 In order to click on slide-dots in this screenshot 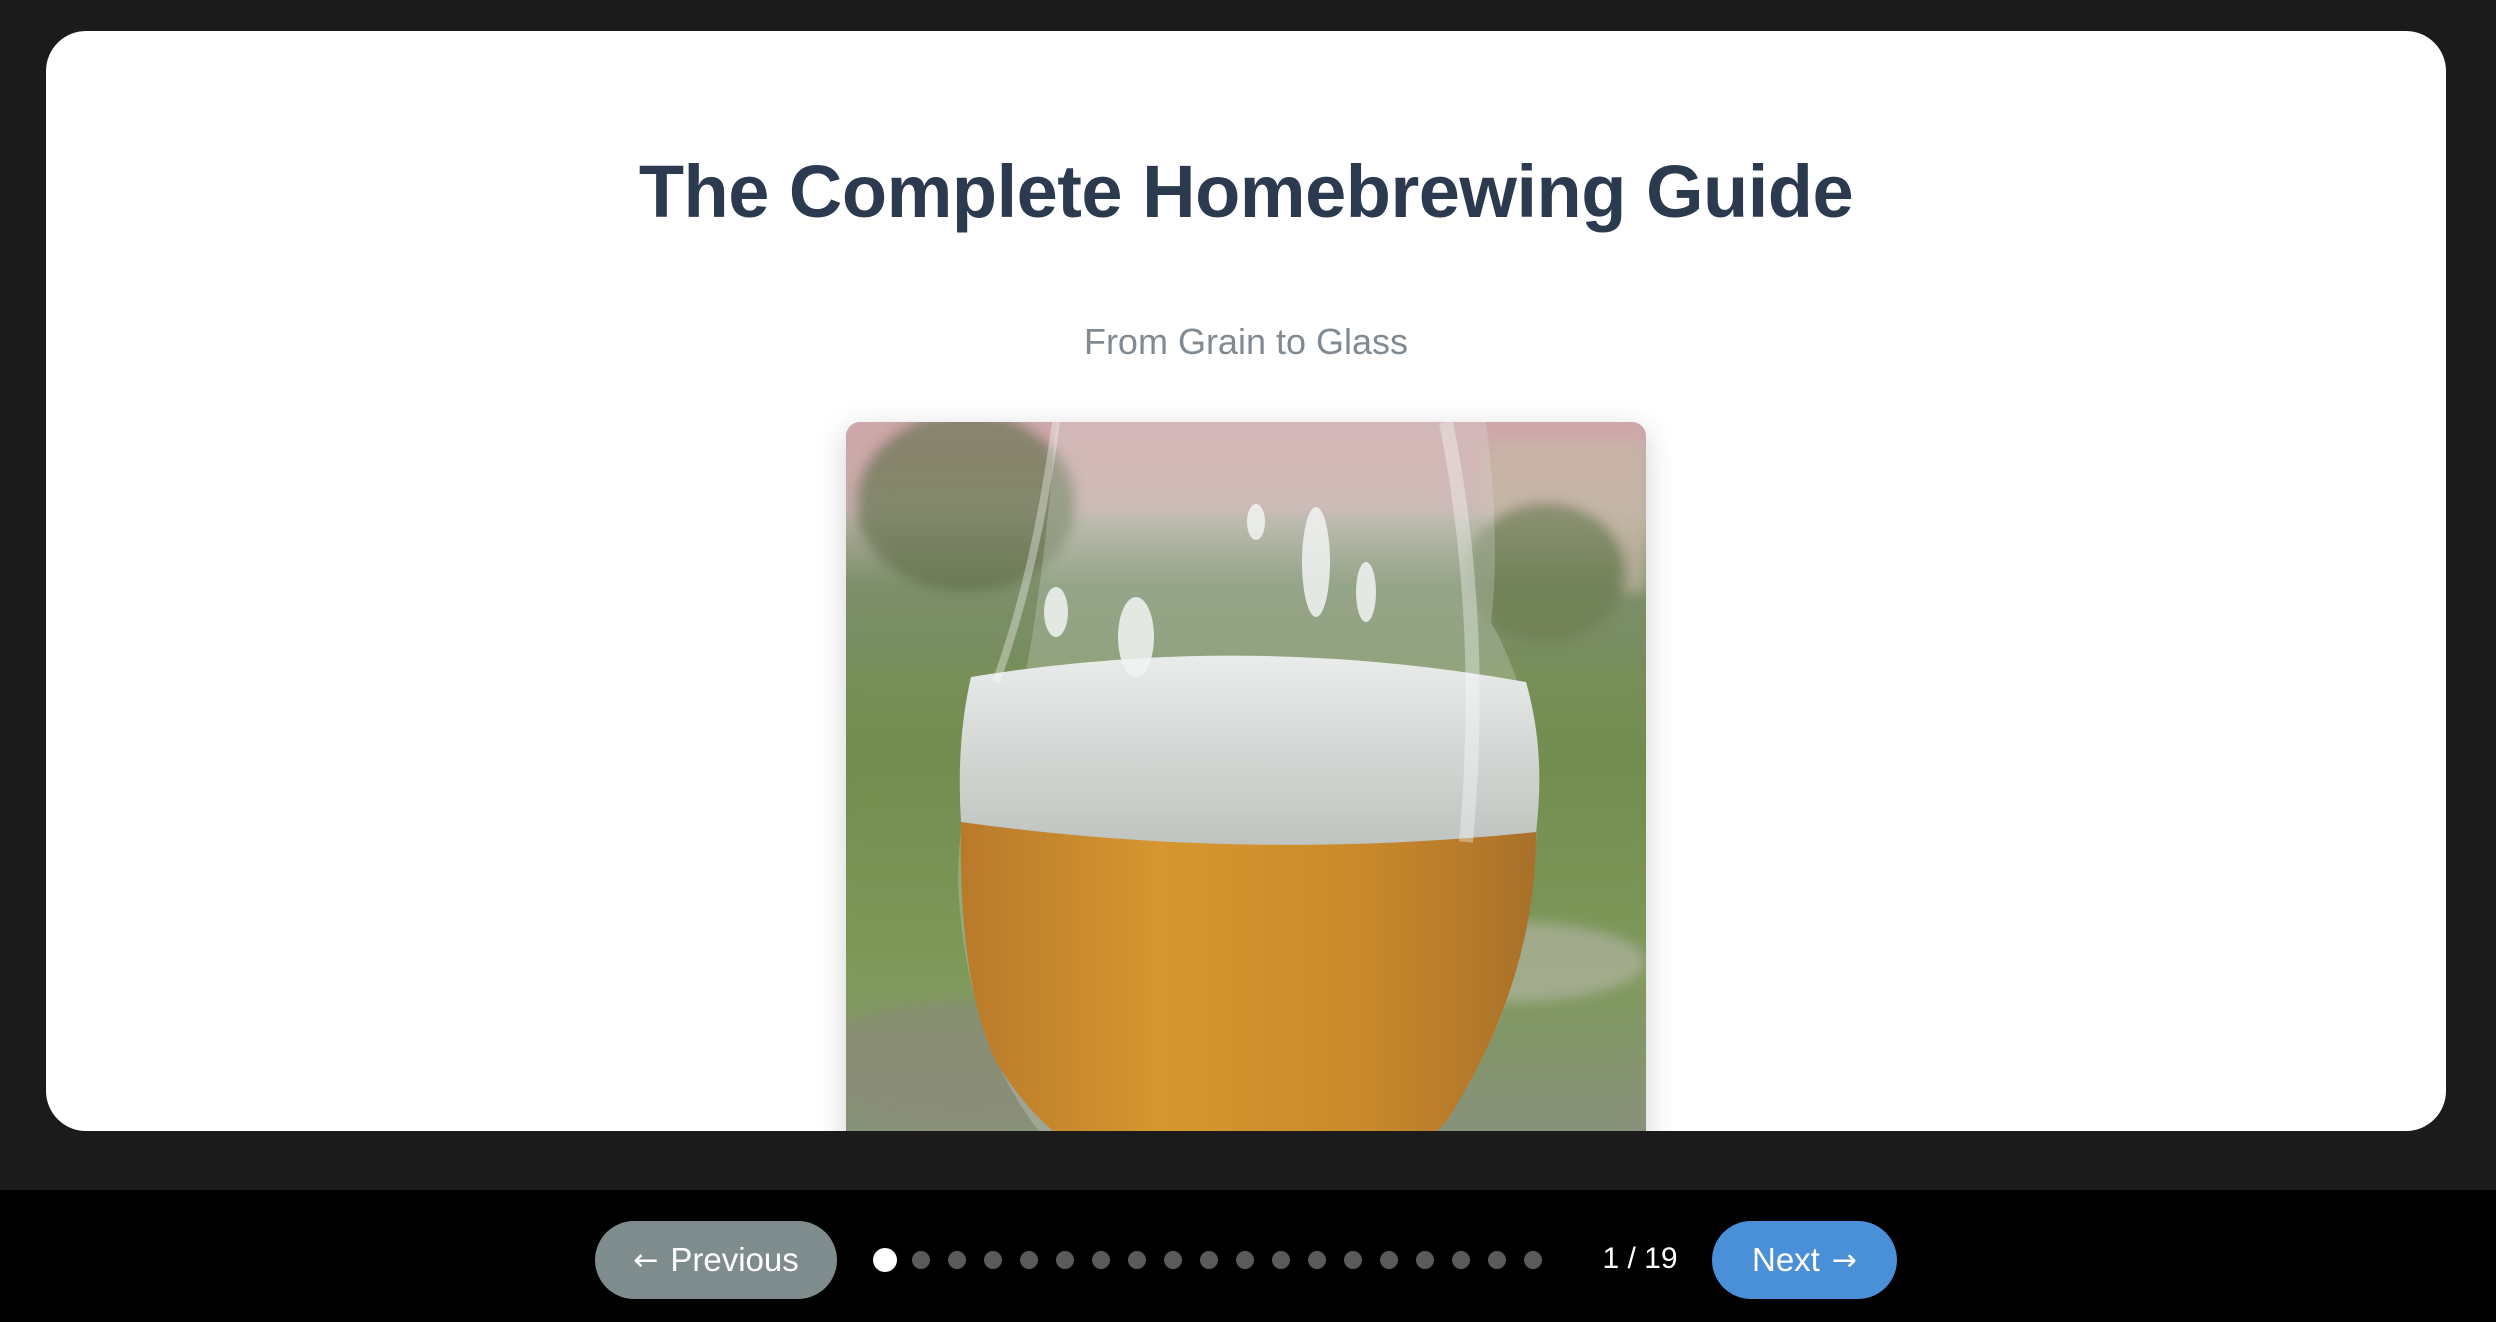, I will do `click(1216, 1260)`.